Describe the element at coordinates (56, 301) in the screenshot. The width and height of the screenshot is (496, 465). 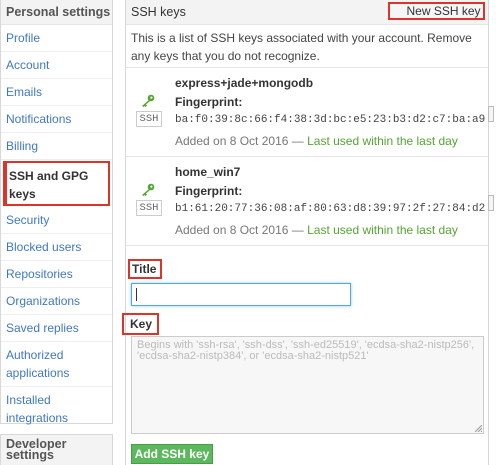
I see `sidebar-item-organizations: Organizations` at that location.